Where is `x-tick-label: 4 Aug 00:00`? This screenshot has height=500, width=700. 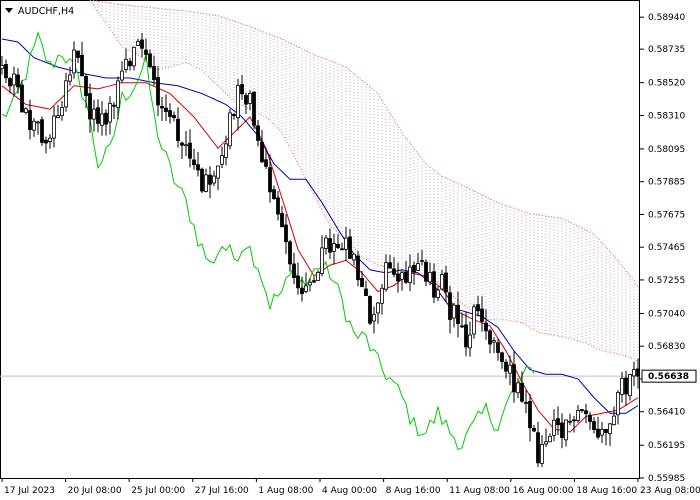 x-tick-label: 4 Aug 00:00 is located at coordinates (349, 491).